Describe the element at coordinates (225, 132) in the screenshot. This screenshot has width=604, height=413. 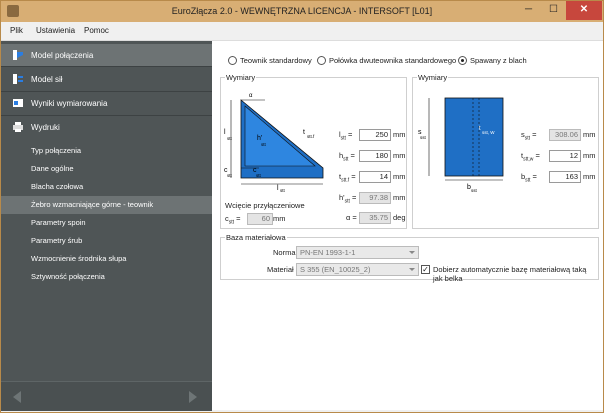
I see `l-stt-label: l` at that location.